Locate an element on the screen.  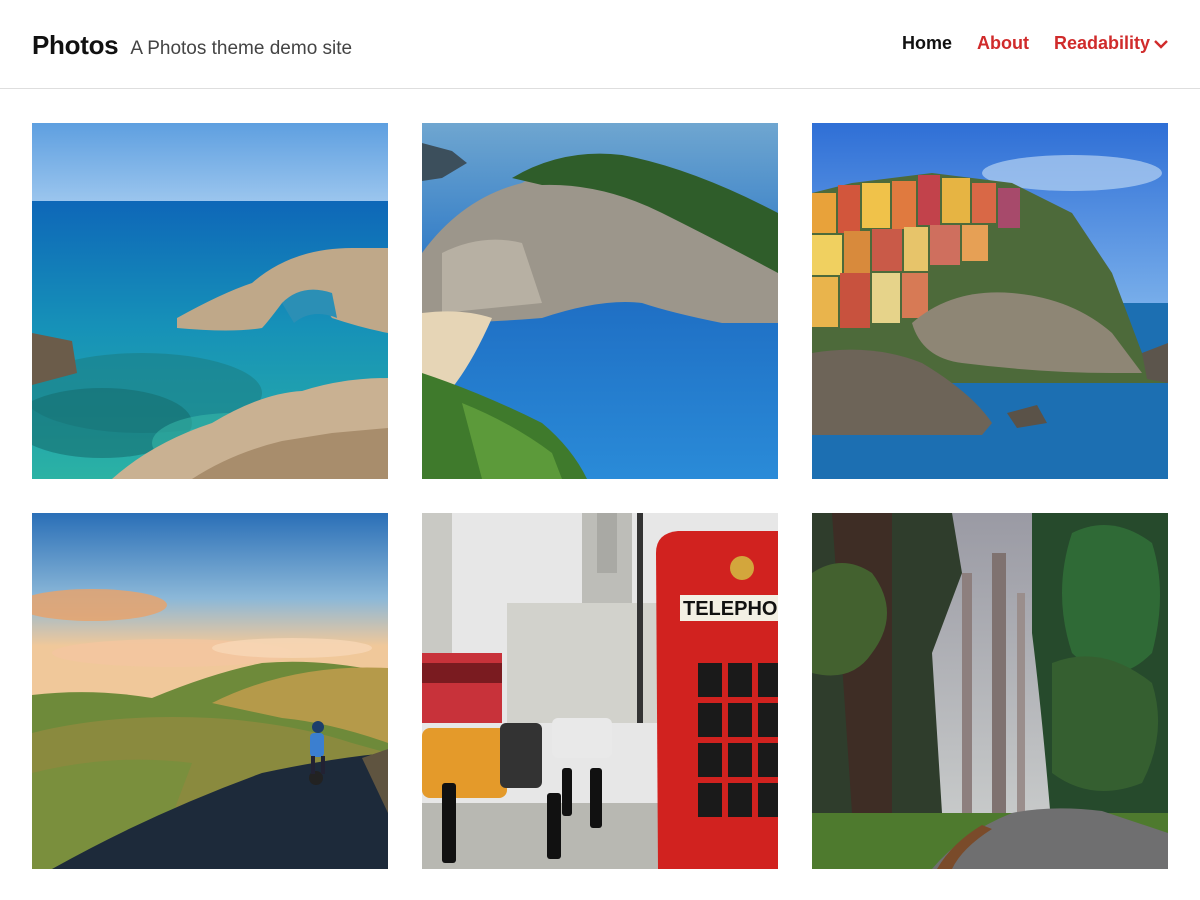
telephone-sign-text: TELEPHO is located at coordinates (730, 609).